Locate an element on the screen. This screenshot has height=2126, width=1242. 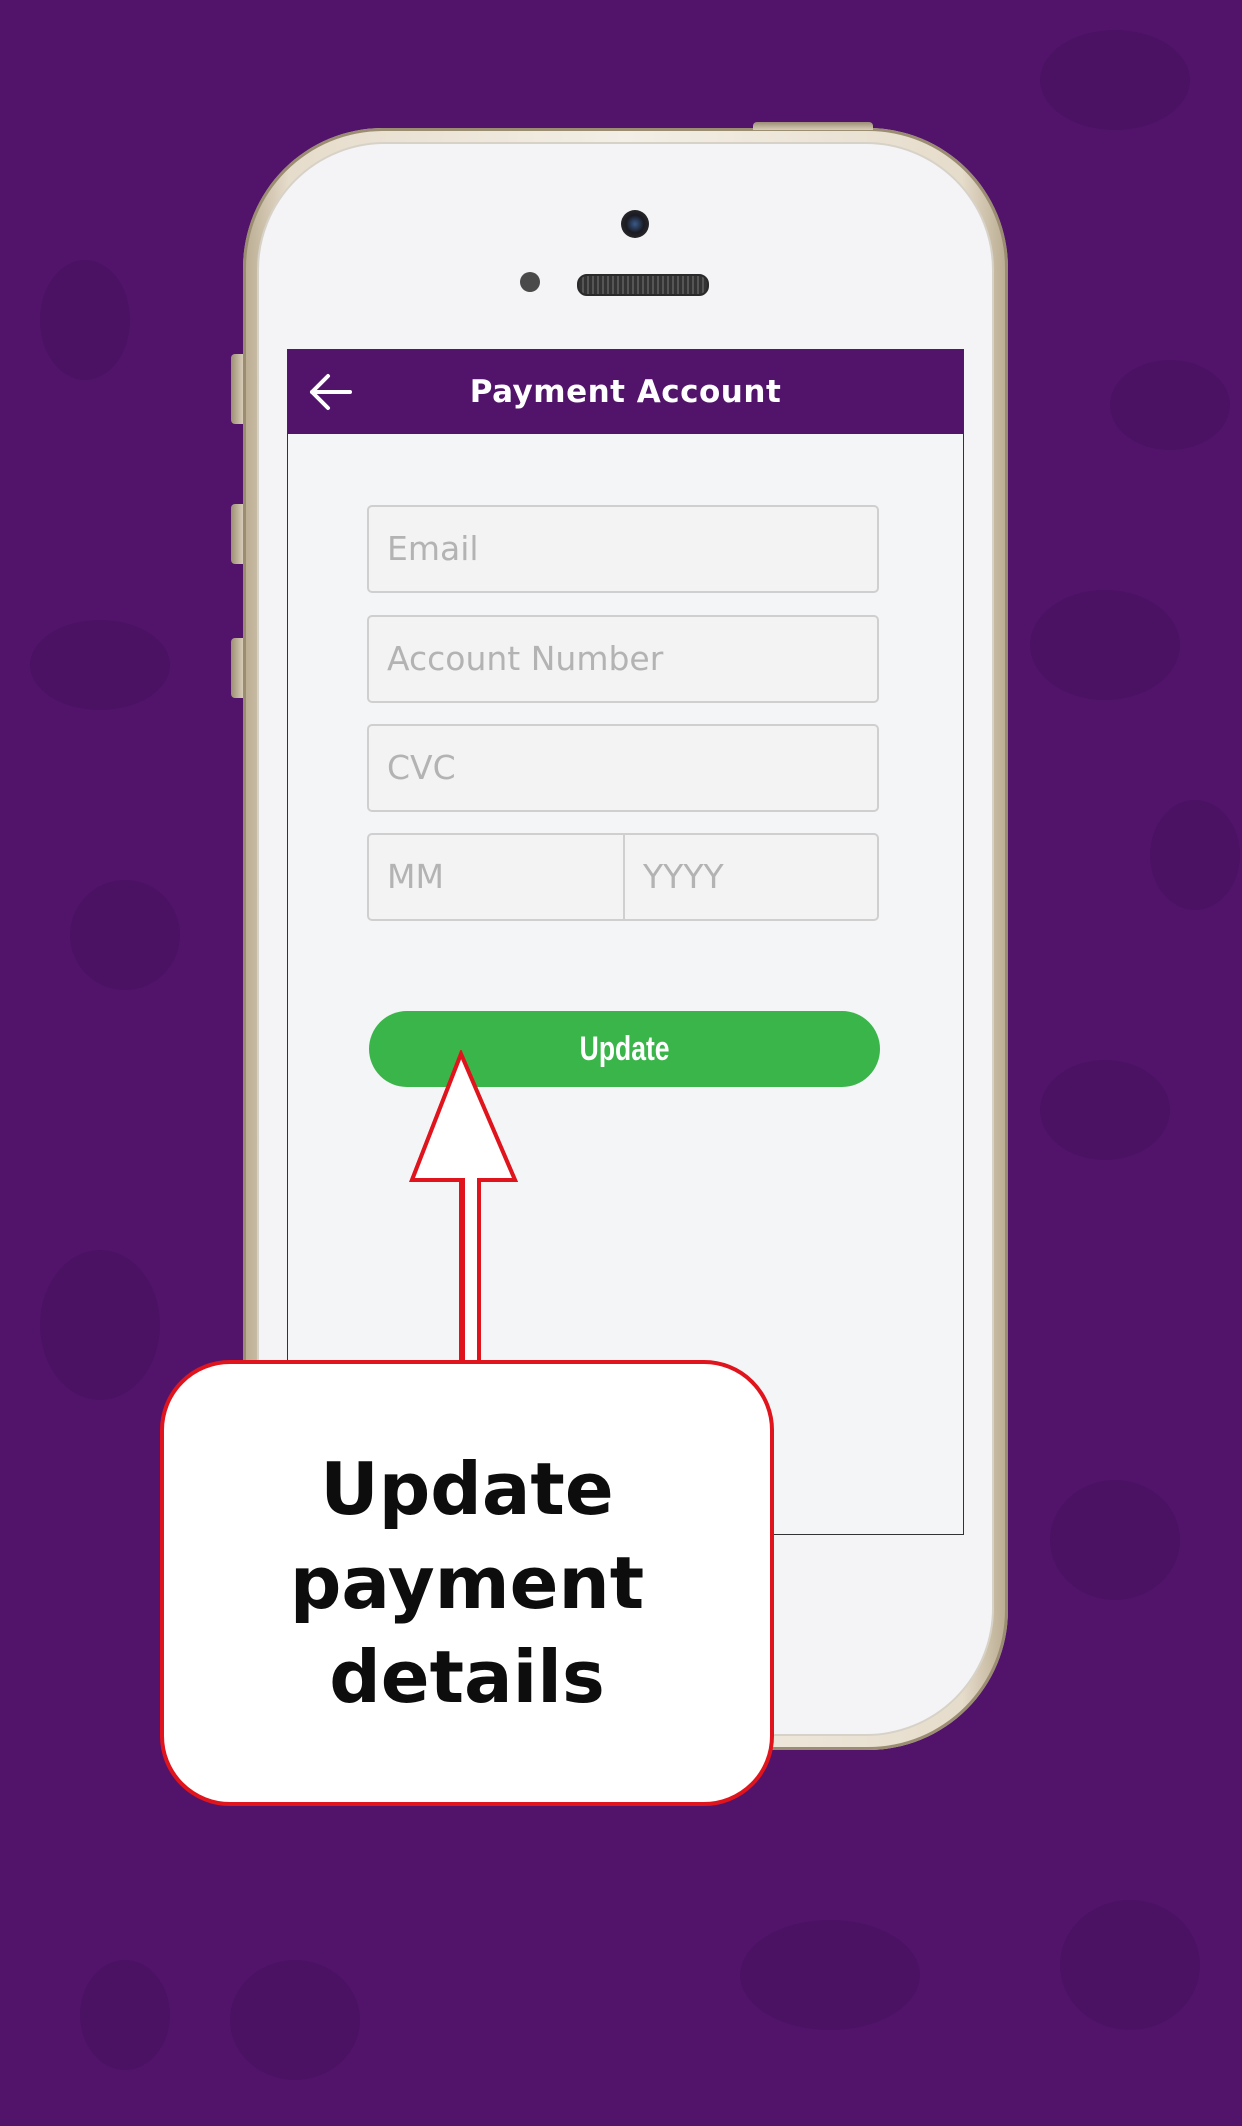
month-placeholder: MM is located at coordinates (415, 876).